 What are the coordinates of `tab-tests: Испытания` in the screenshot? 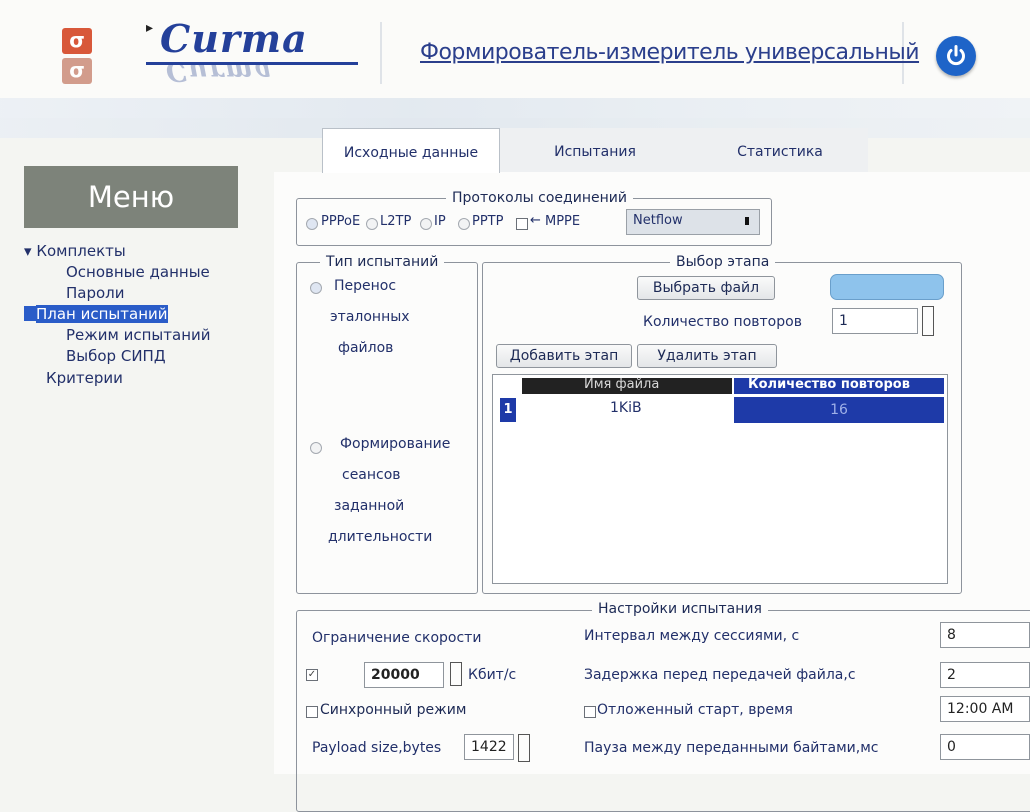 It's located at (595, 150).